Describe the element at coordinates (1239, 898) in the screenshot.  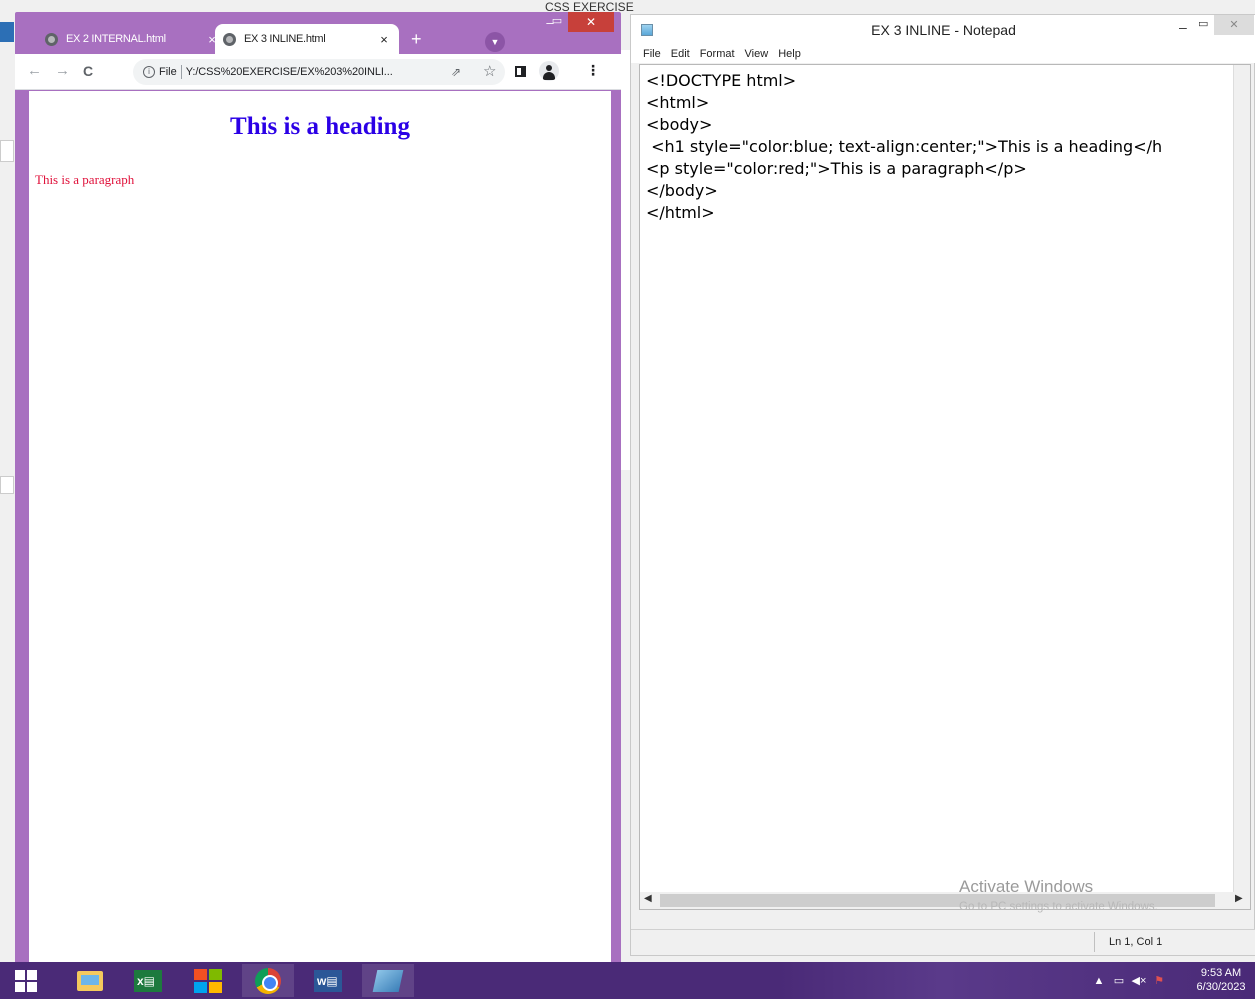
I see `scroll-right-icon: ▶` at that location.